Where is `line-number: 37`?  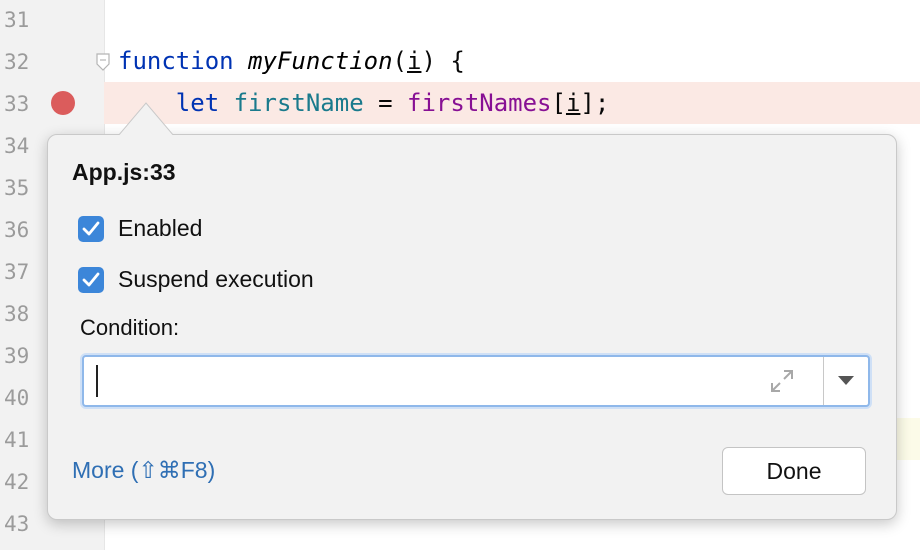 line-number: 37 is located at coordinates (17, 272).